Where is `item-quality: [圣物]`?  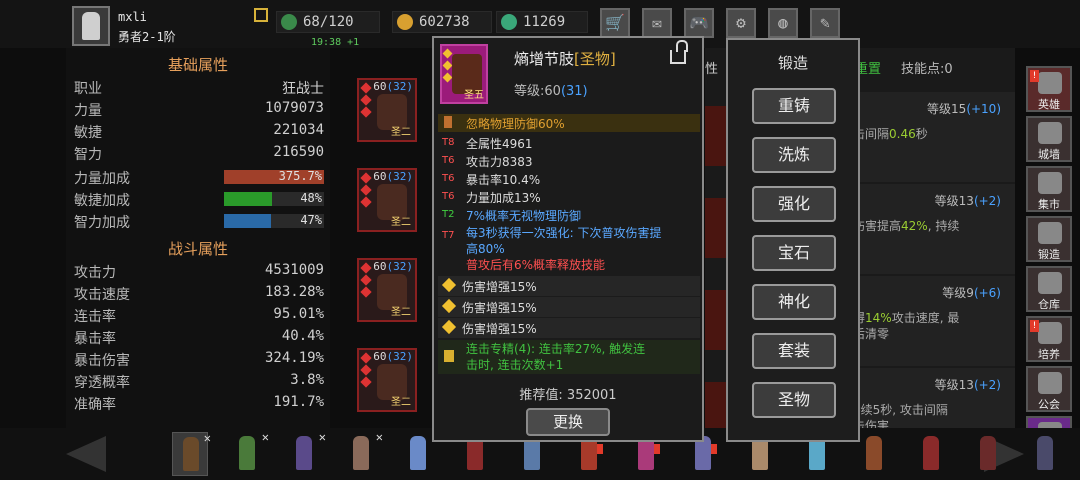 item-quality: [圣物] is located at coordinates (595, 59).